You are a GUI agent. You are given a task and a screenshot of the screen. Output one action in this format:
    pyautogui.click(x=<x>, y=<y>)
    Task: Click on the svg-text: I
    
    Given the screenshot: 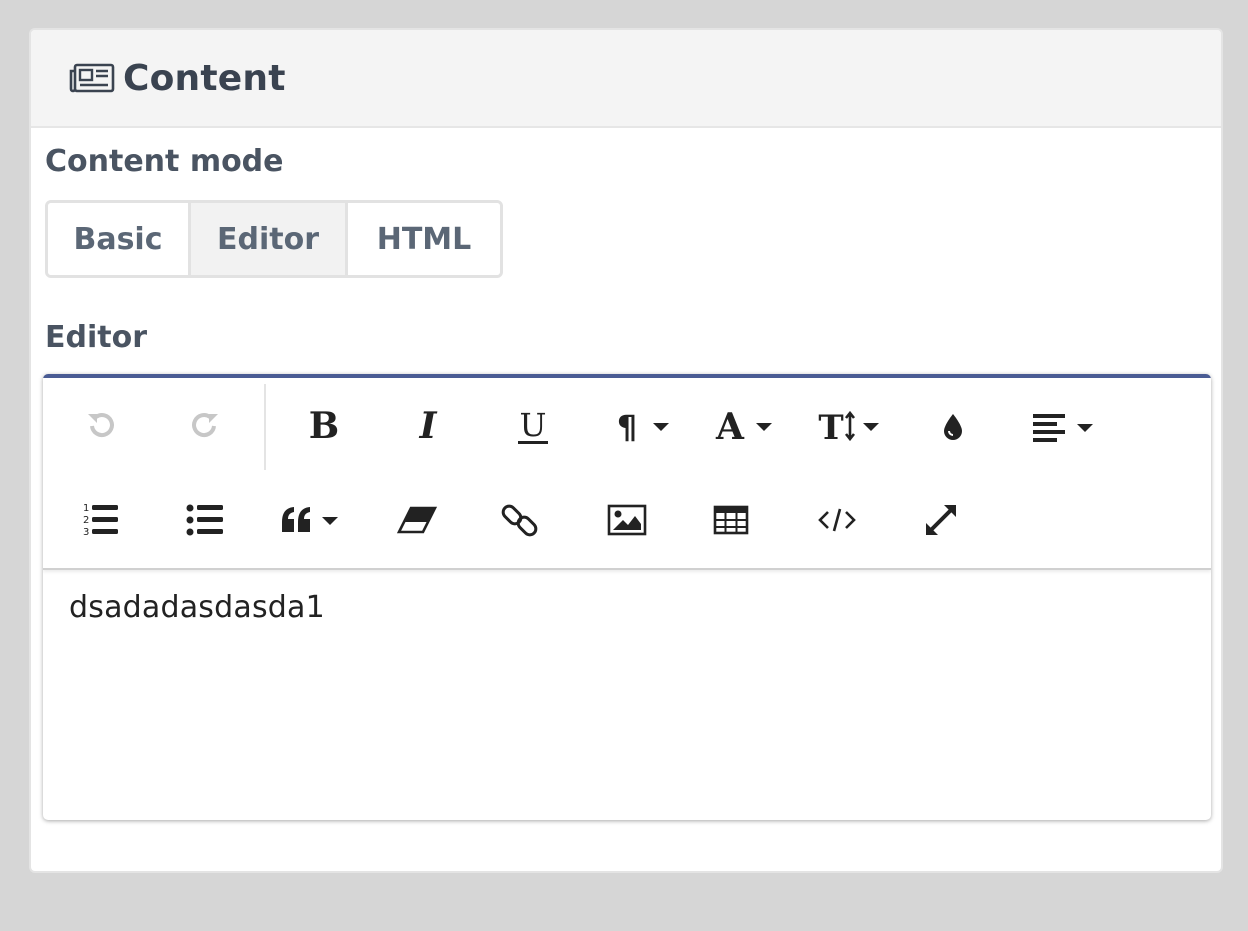 What is the action you would take?
    pyautogui.click(x=428, y=426)
    